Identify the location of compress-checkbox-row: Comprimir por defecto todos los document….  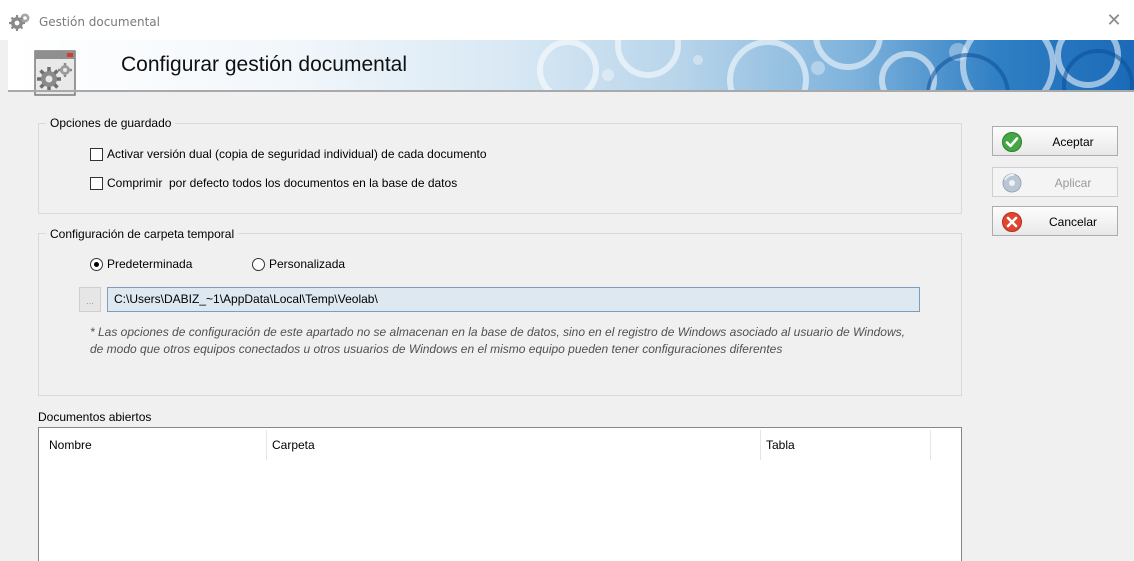
(273, 183).